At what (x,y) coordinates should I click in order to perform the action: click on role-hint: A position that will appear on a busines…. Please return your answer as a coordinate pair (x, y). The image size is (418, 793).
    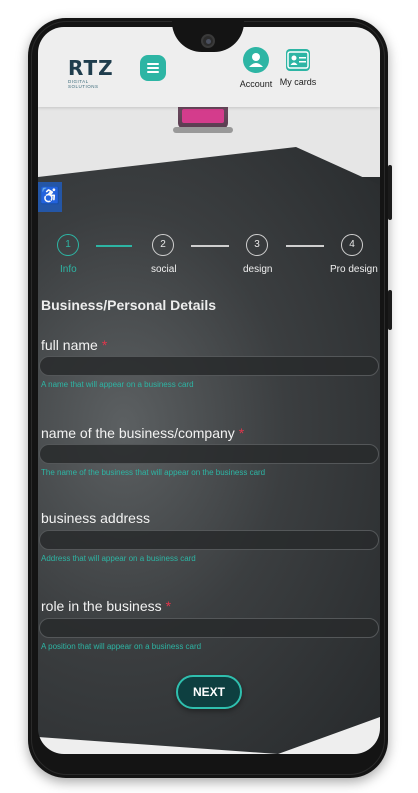
    Looking at the image, I should click on (121, 646).